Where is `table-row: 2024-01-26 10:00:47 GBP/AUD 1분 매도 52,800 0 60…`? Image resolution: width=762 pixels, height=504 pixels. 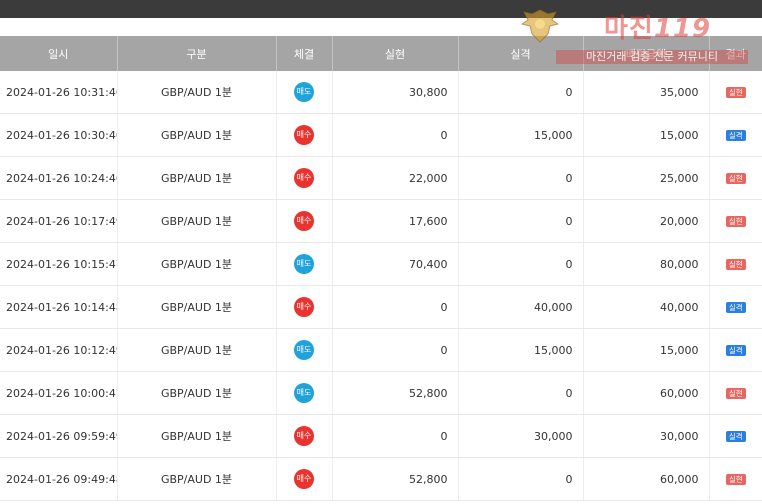 table-row: 2024-01-26 10:00:47 GBP/AUD 1분 매도 52,800 0 60… is located at coordinates (381, 393).